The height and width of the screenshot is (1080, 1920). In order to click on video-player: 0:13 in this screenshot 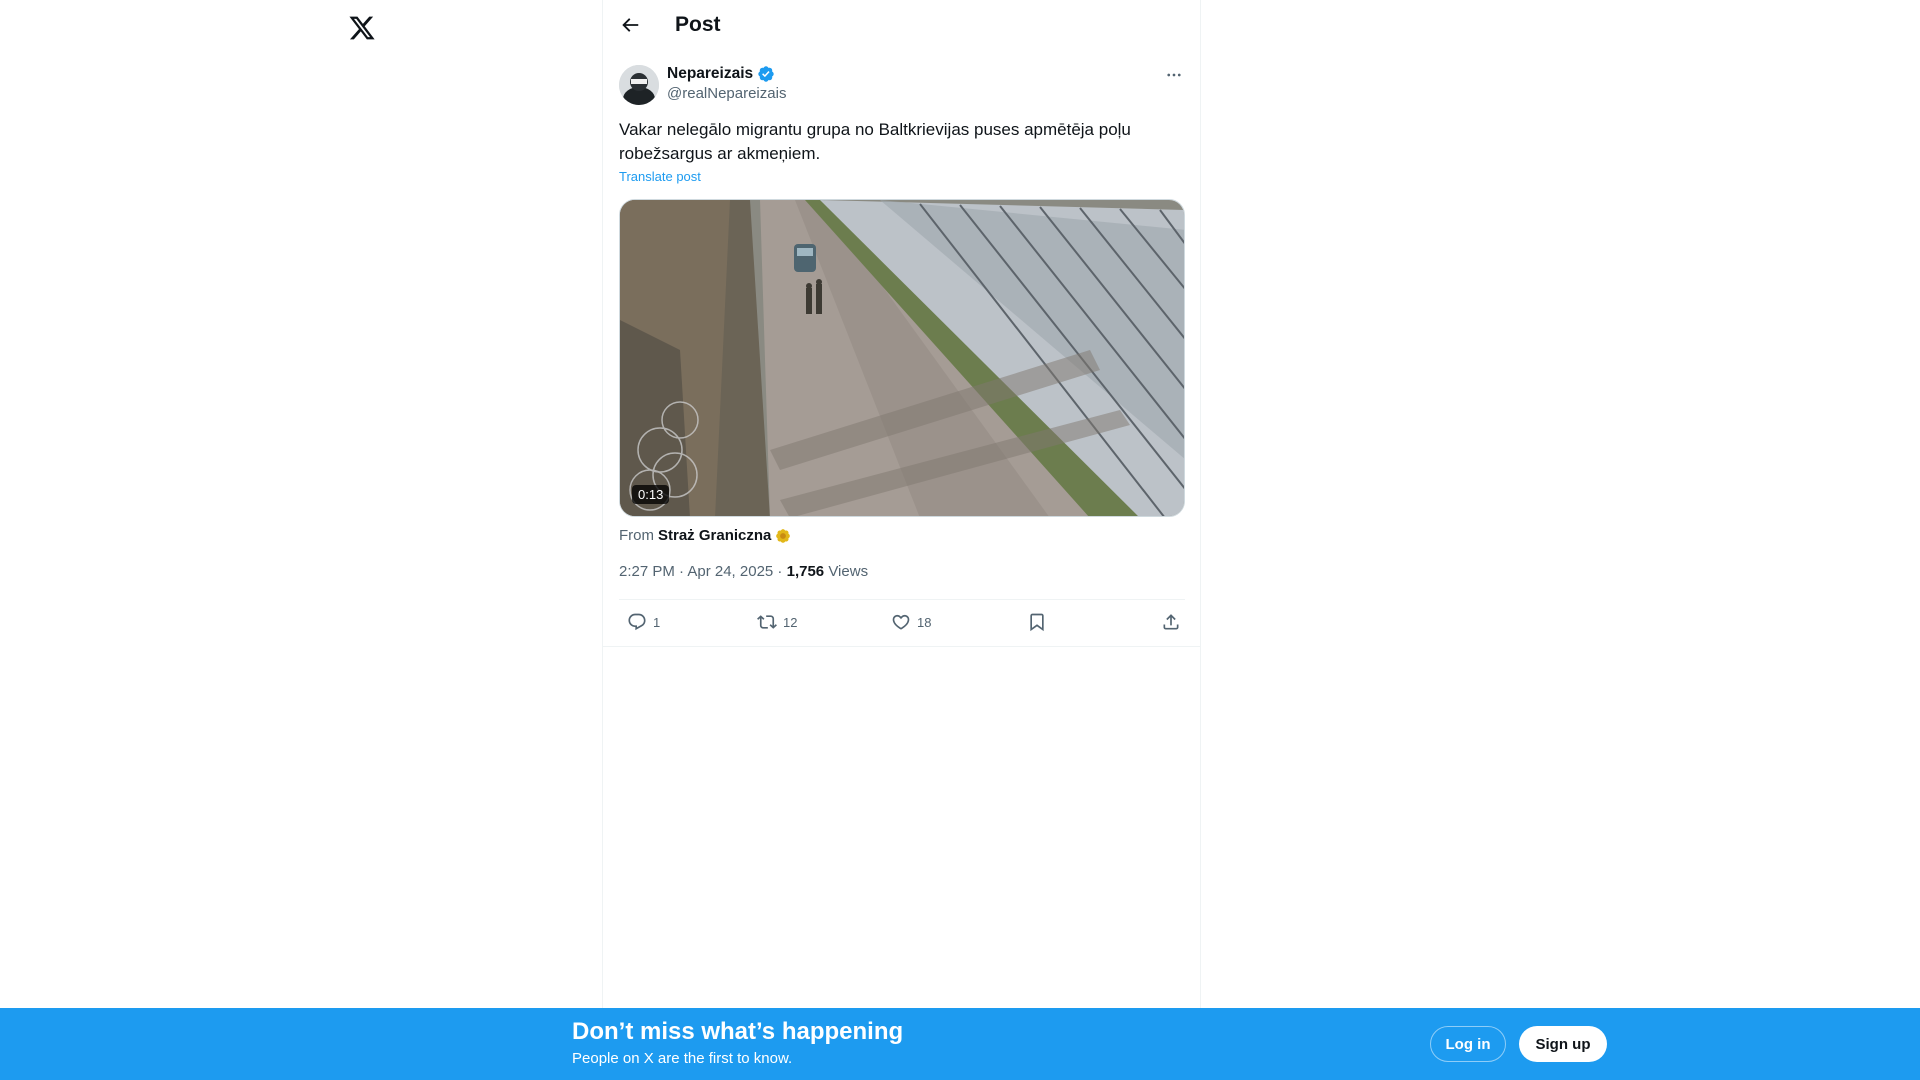, I will do `click(902, 358)`.